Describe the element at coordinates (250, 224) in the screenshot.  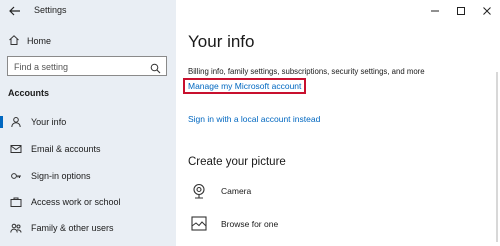
I see `browse-label: Browse for one` at that location.